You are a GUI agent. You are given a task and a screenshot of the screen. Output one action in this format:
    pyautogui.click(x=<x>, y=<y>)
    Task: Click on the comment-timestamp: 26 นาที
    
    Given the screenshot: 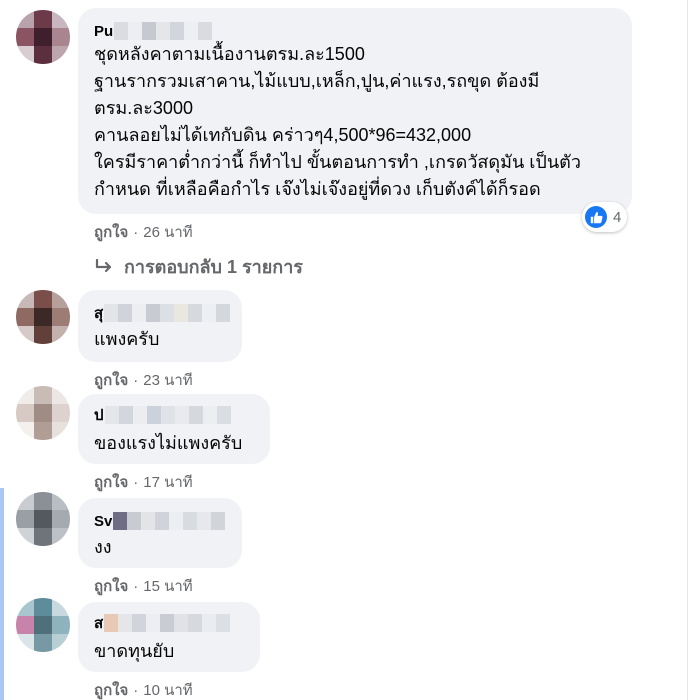 What is the action you would take?
    pyautogui.click(x=167, y=232)
    